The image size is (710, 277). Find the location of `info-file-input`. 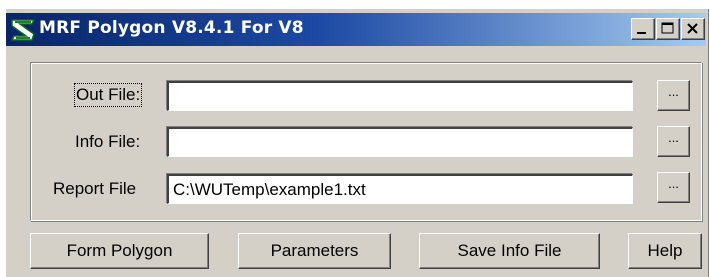

info-file-input is located at coordinates (400, 142).